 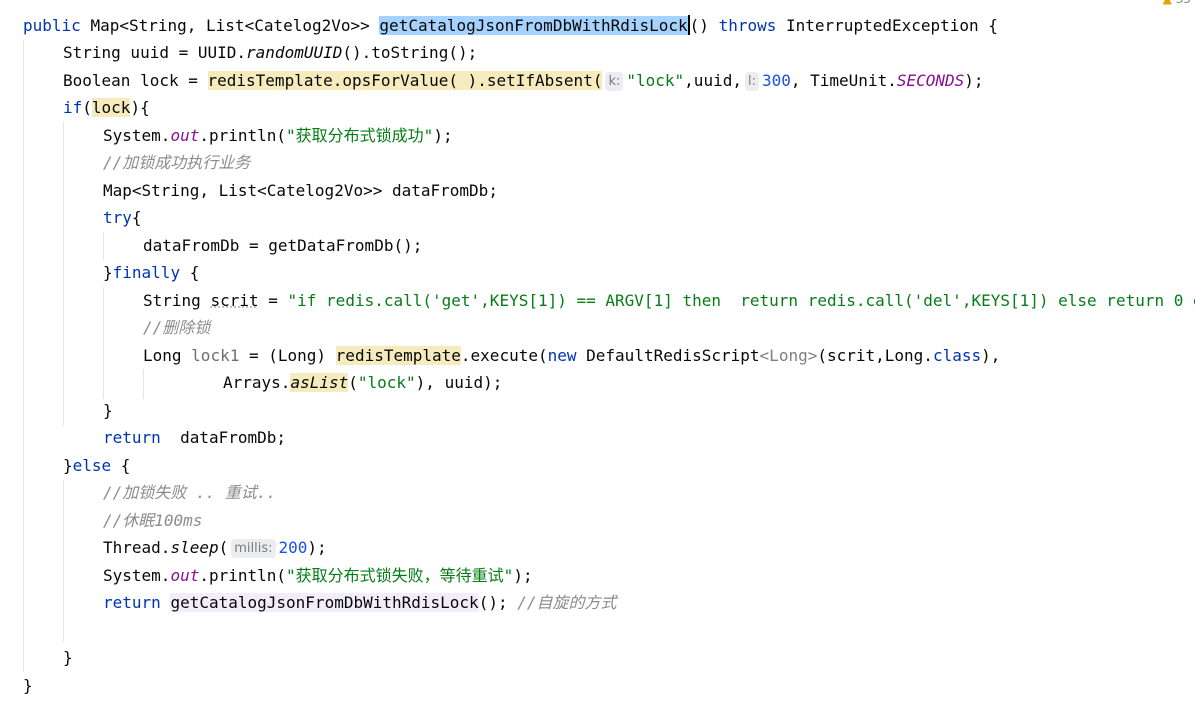 What do you see at coordinates (177, 300) in the screenshot?
I see `code-text: String` at bounding box center [177, 300].